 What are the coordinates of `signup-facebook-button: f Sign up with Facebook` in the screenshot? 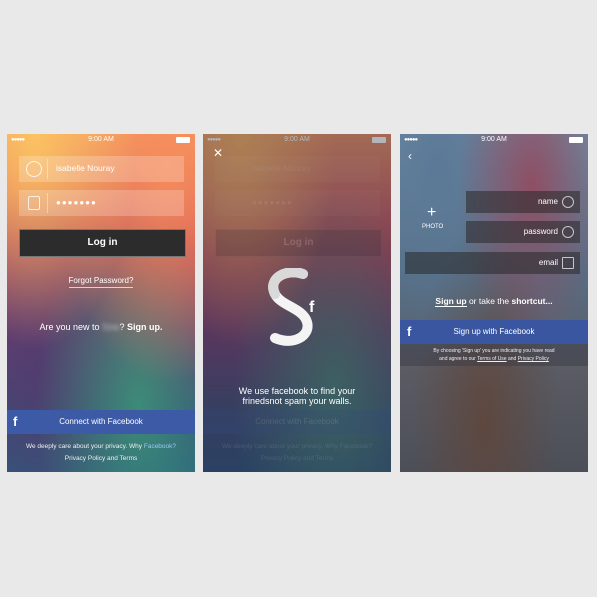 It's located at (494, 332).